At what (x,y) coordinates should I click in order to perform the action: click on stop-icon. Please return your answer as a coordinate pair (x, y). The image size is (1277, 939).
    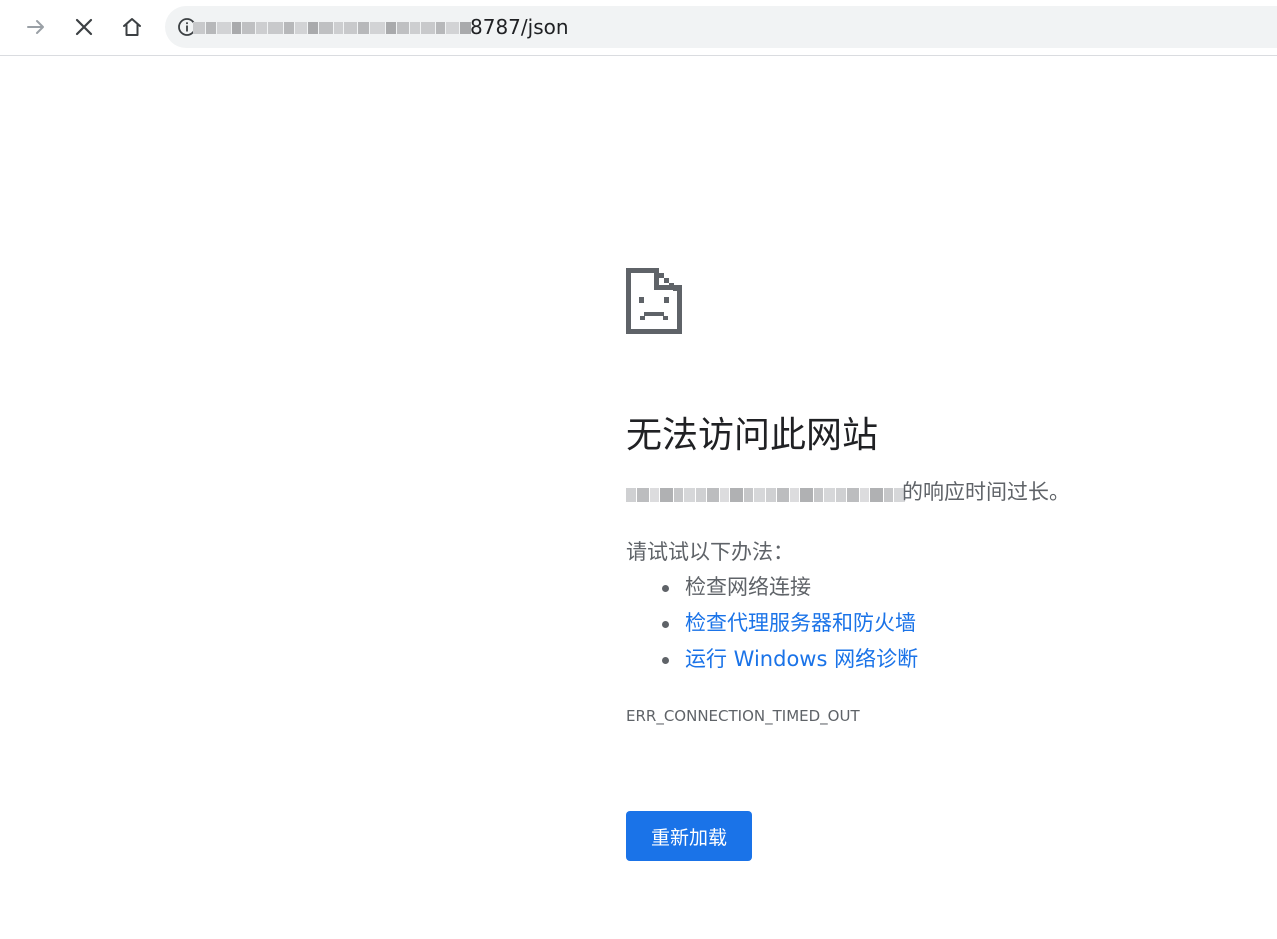
    Looking at the image, I should click on (84, 27).